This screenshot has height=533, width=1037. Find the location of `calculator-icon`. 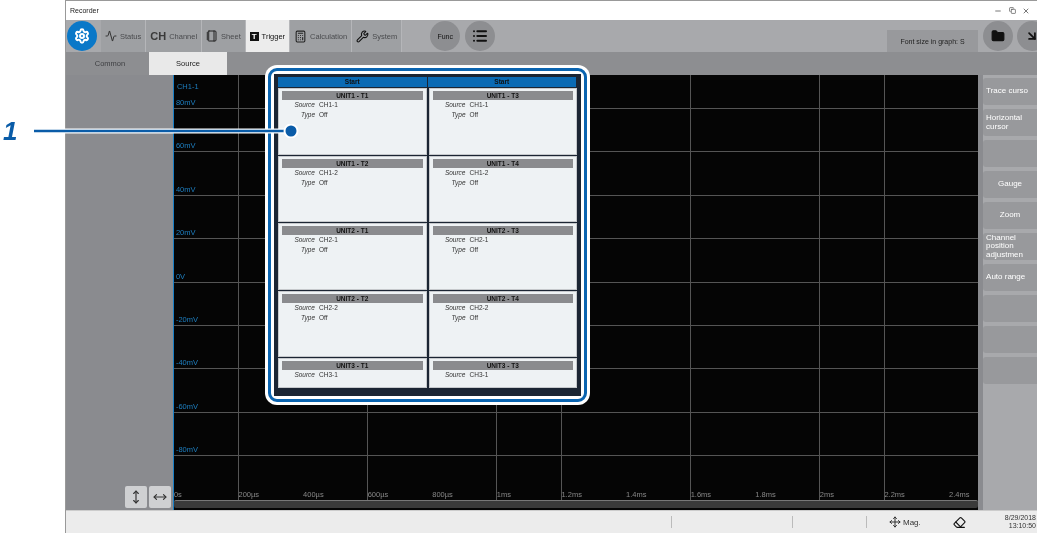

calculator-icon is located at coordinates (301, 36).